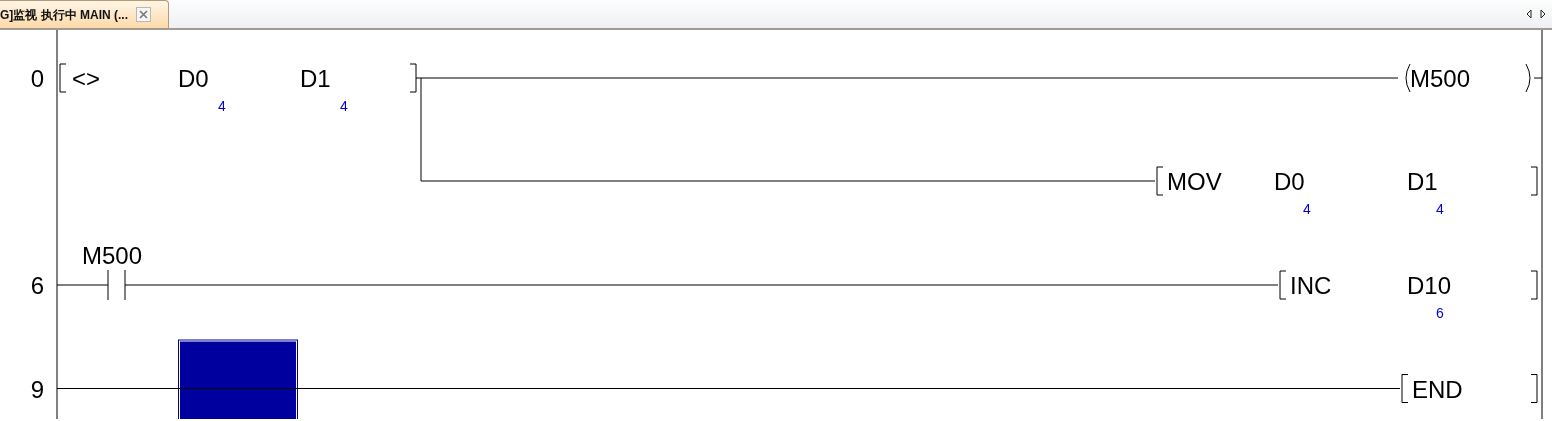 Image resolution: width=1552 pixels, height=421 pixels. What do you see at coordinates (37, 78) in the screenshot?
I see `step-number: 0` at bounding box center [37, 78].